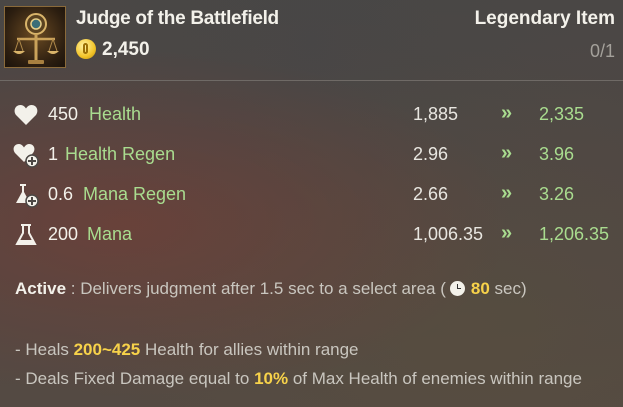  What do you see at coordinates (557, 194) in the screenshot?
I see `stat-new-value: 3.26` at bounding box center [557, 194].